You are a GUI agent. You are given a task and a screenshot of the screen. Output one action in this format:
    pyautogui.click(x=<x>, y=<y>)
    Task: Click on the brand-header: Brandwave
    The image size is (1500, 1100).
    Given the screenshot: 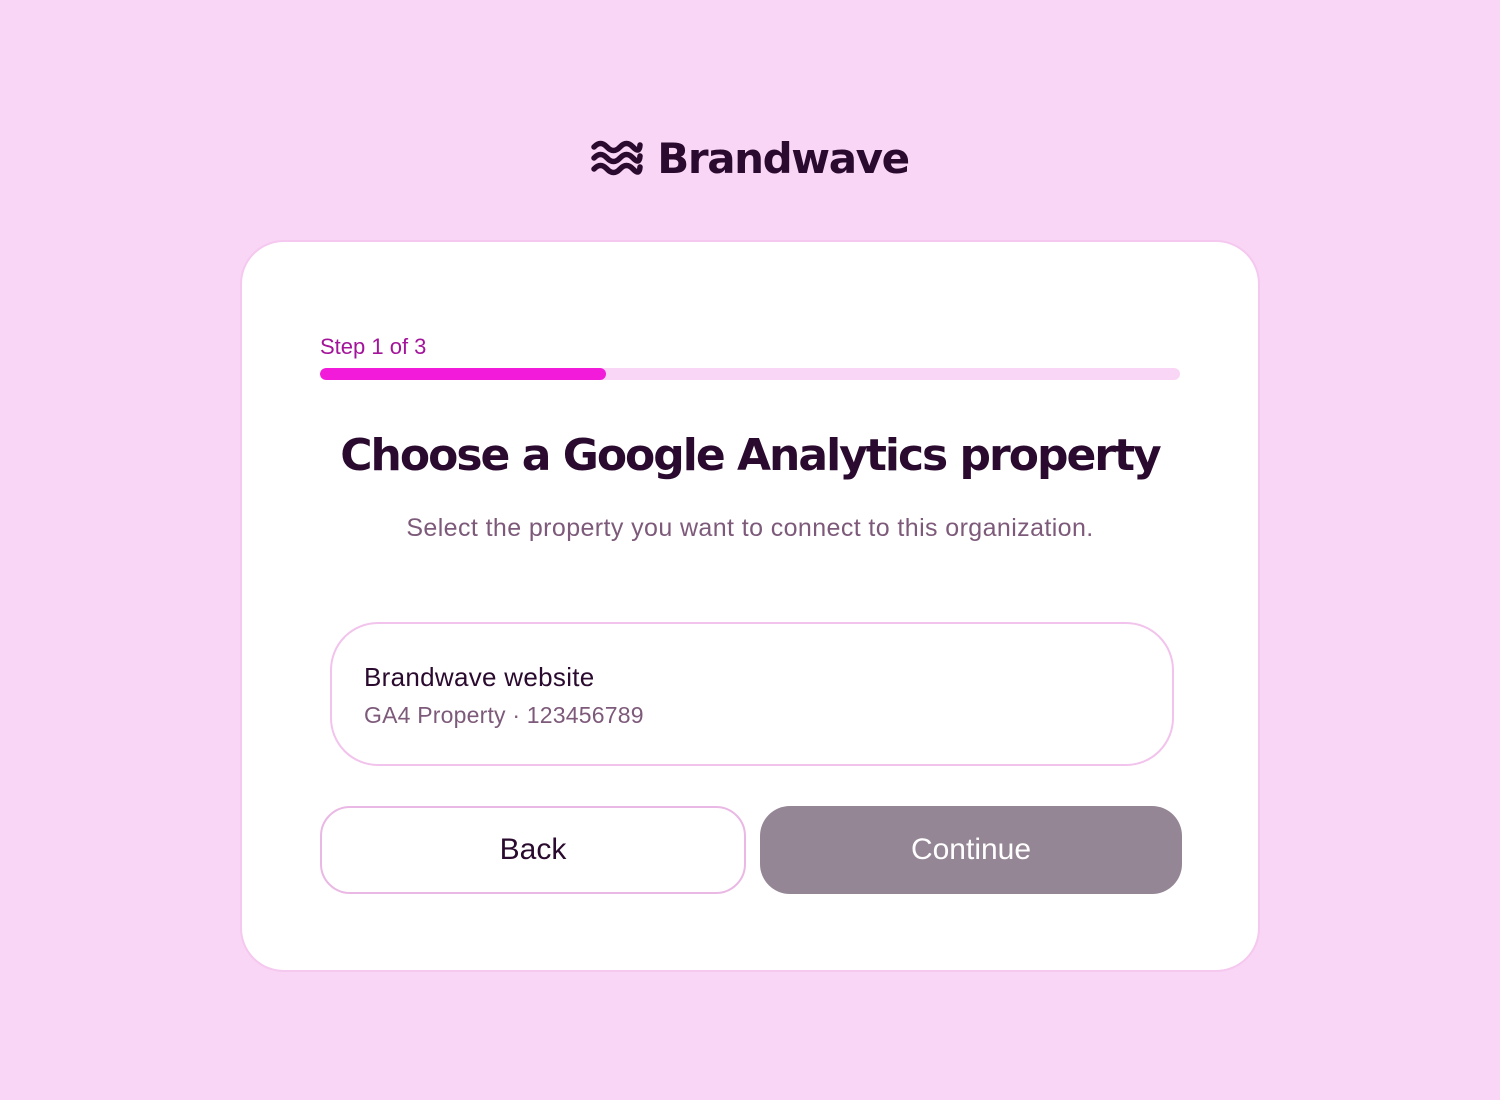 What is the action you would take?
    pyautogui.click(x=750, y=158)
    